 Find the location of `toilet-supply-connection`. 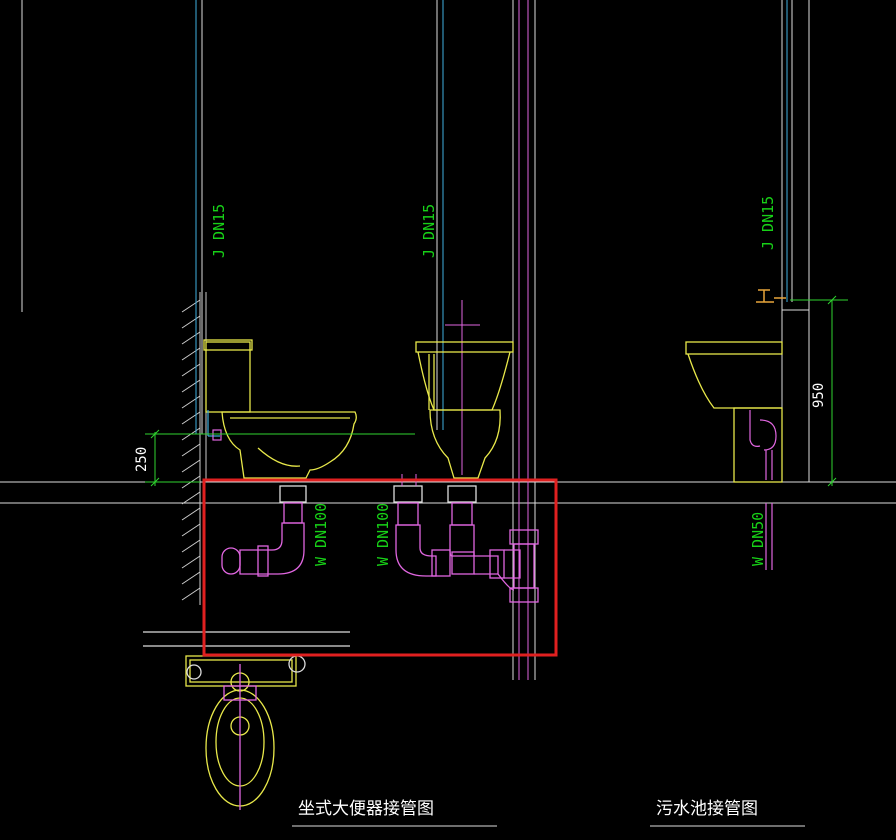

toilet-supply-connection is located at coordinates (214, 425).